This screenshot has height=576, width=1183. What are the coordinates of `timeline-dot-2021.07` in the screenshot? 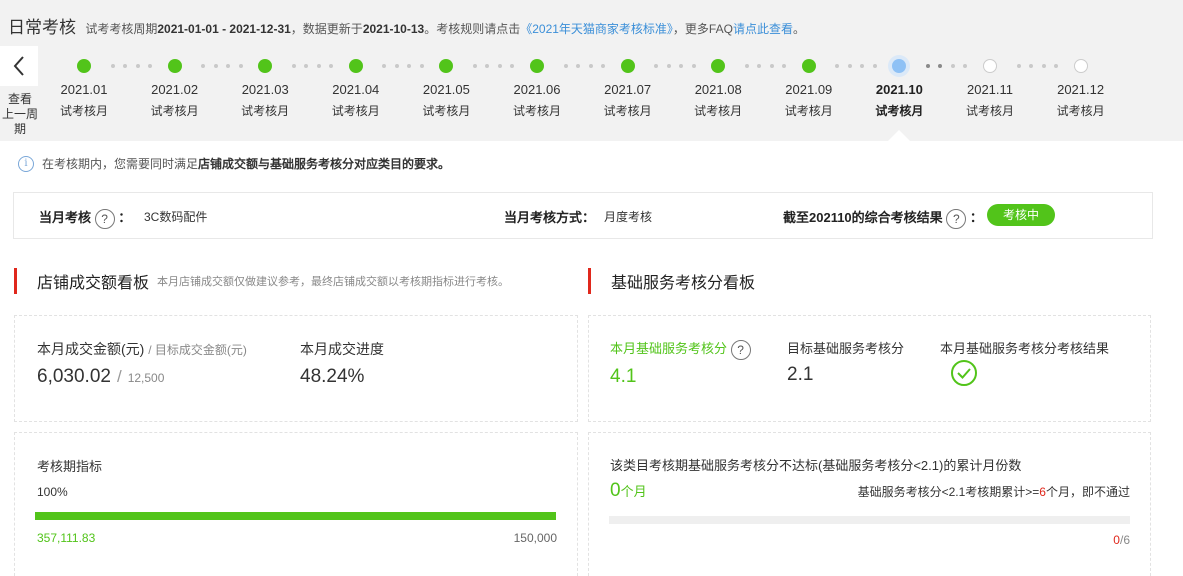 It's located at (627, 66).